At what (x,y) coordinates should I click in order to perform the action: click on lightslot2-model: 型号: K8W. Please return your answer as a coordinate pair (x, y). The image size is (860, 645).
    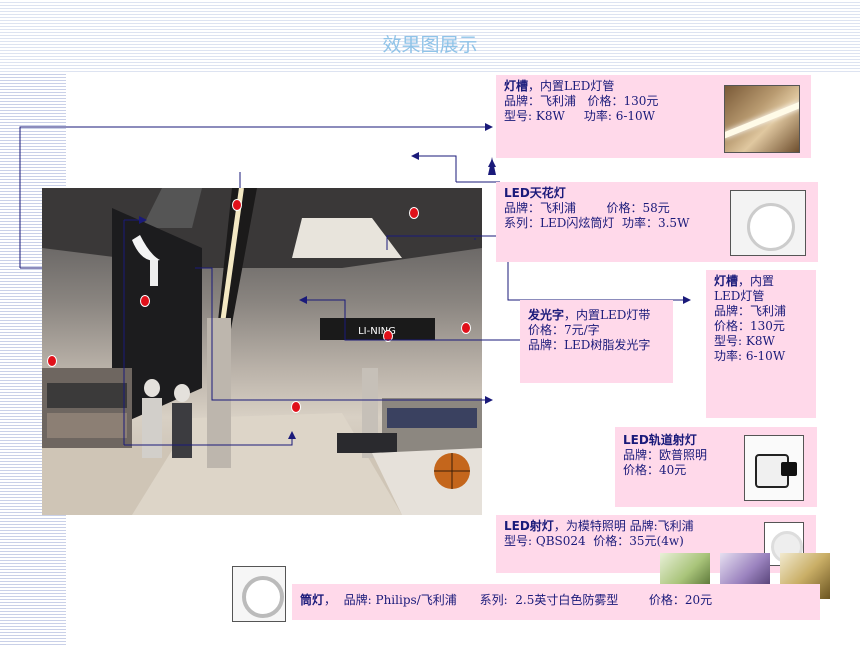
    Looking at the image, I should click on (744, 341).